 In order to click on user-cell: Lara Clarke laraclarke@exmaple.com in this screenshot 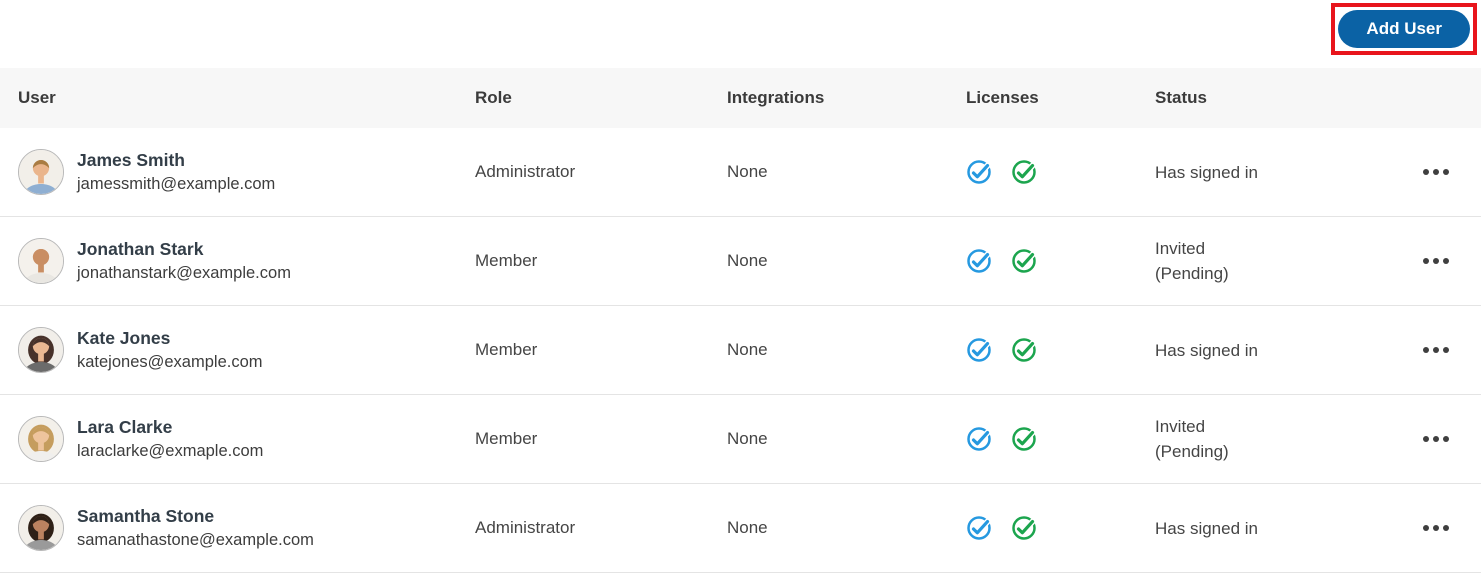, I will do `click(246, 439)`.